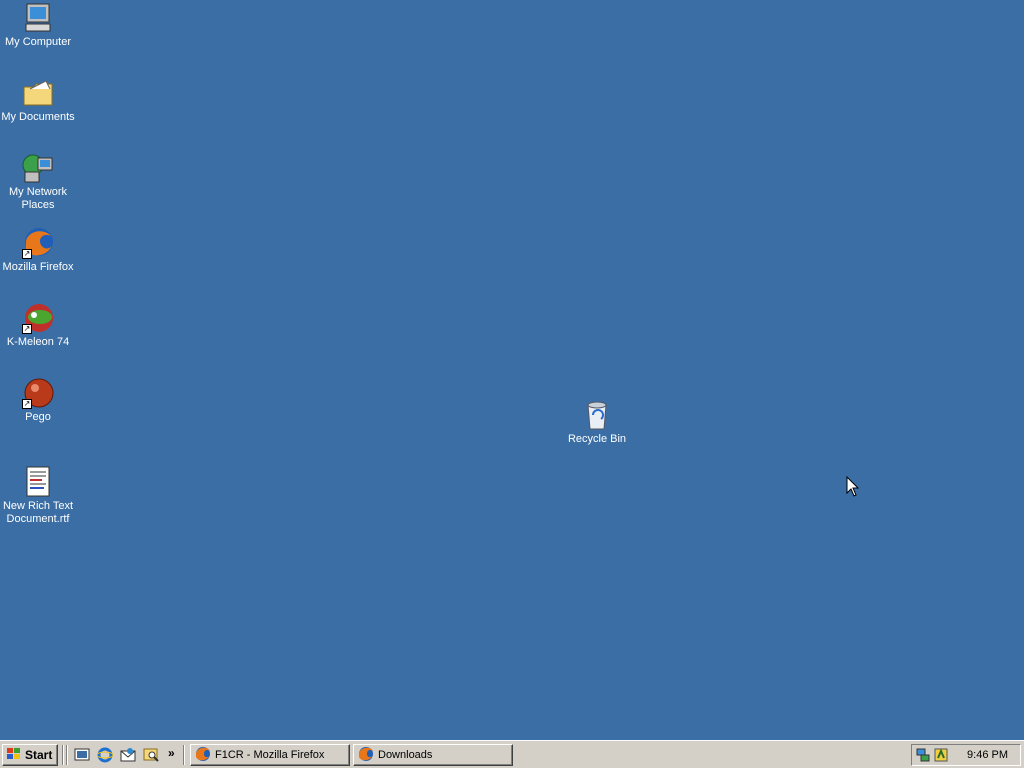  Describe the element at coordinates (987, 755) in the screenshot. I see `clock: 9:46 PM` at that location.